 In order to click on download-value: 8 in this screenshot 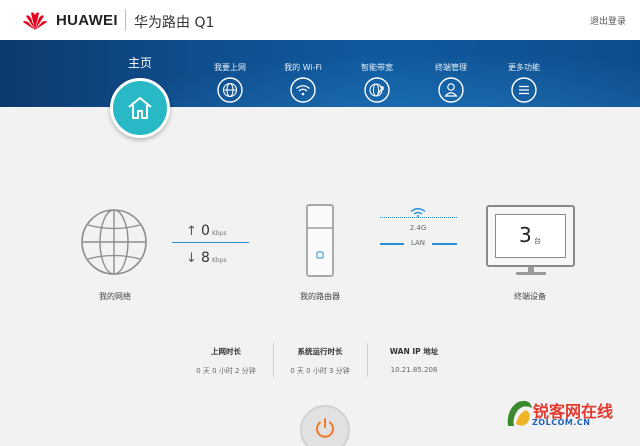, I will do `click(205, 258)`.